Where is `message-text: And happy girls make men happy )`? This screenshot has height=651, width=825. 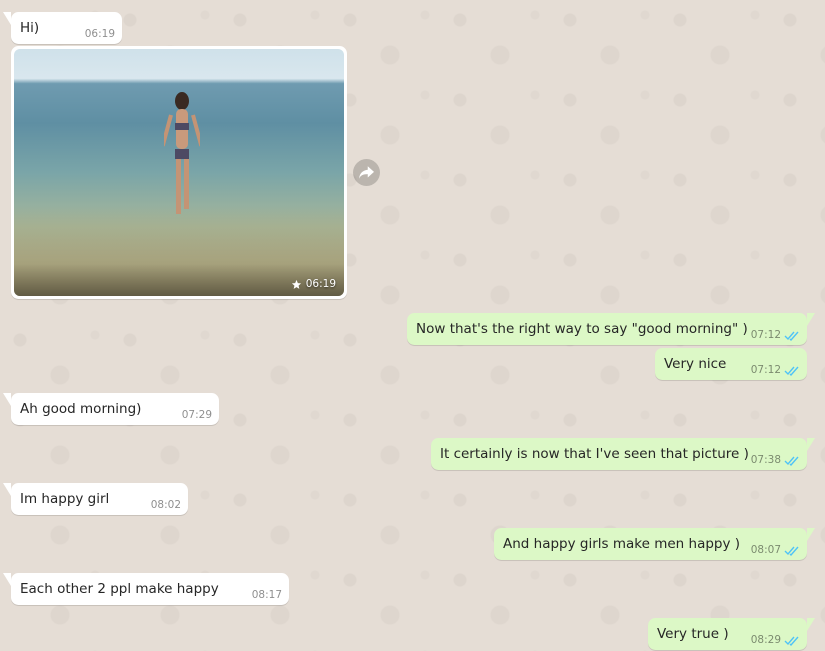
message-text: And happy girls make men happy ) is located at coordinates (622, 544).